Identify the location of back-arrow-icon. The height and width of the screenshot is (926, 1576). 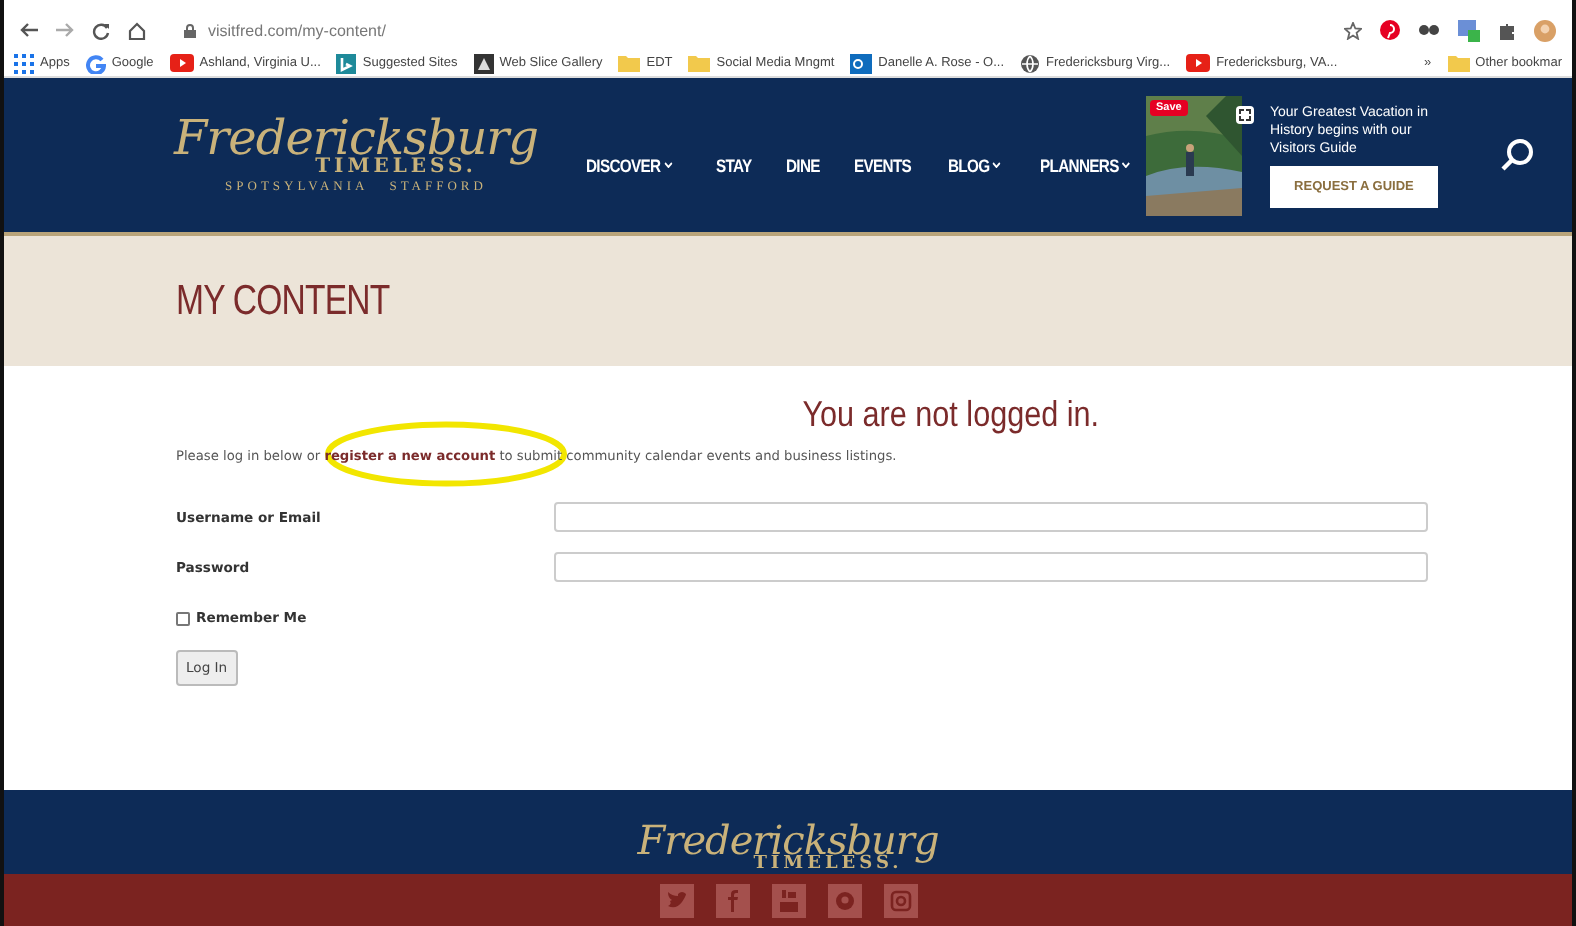
(29, 30).